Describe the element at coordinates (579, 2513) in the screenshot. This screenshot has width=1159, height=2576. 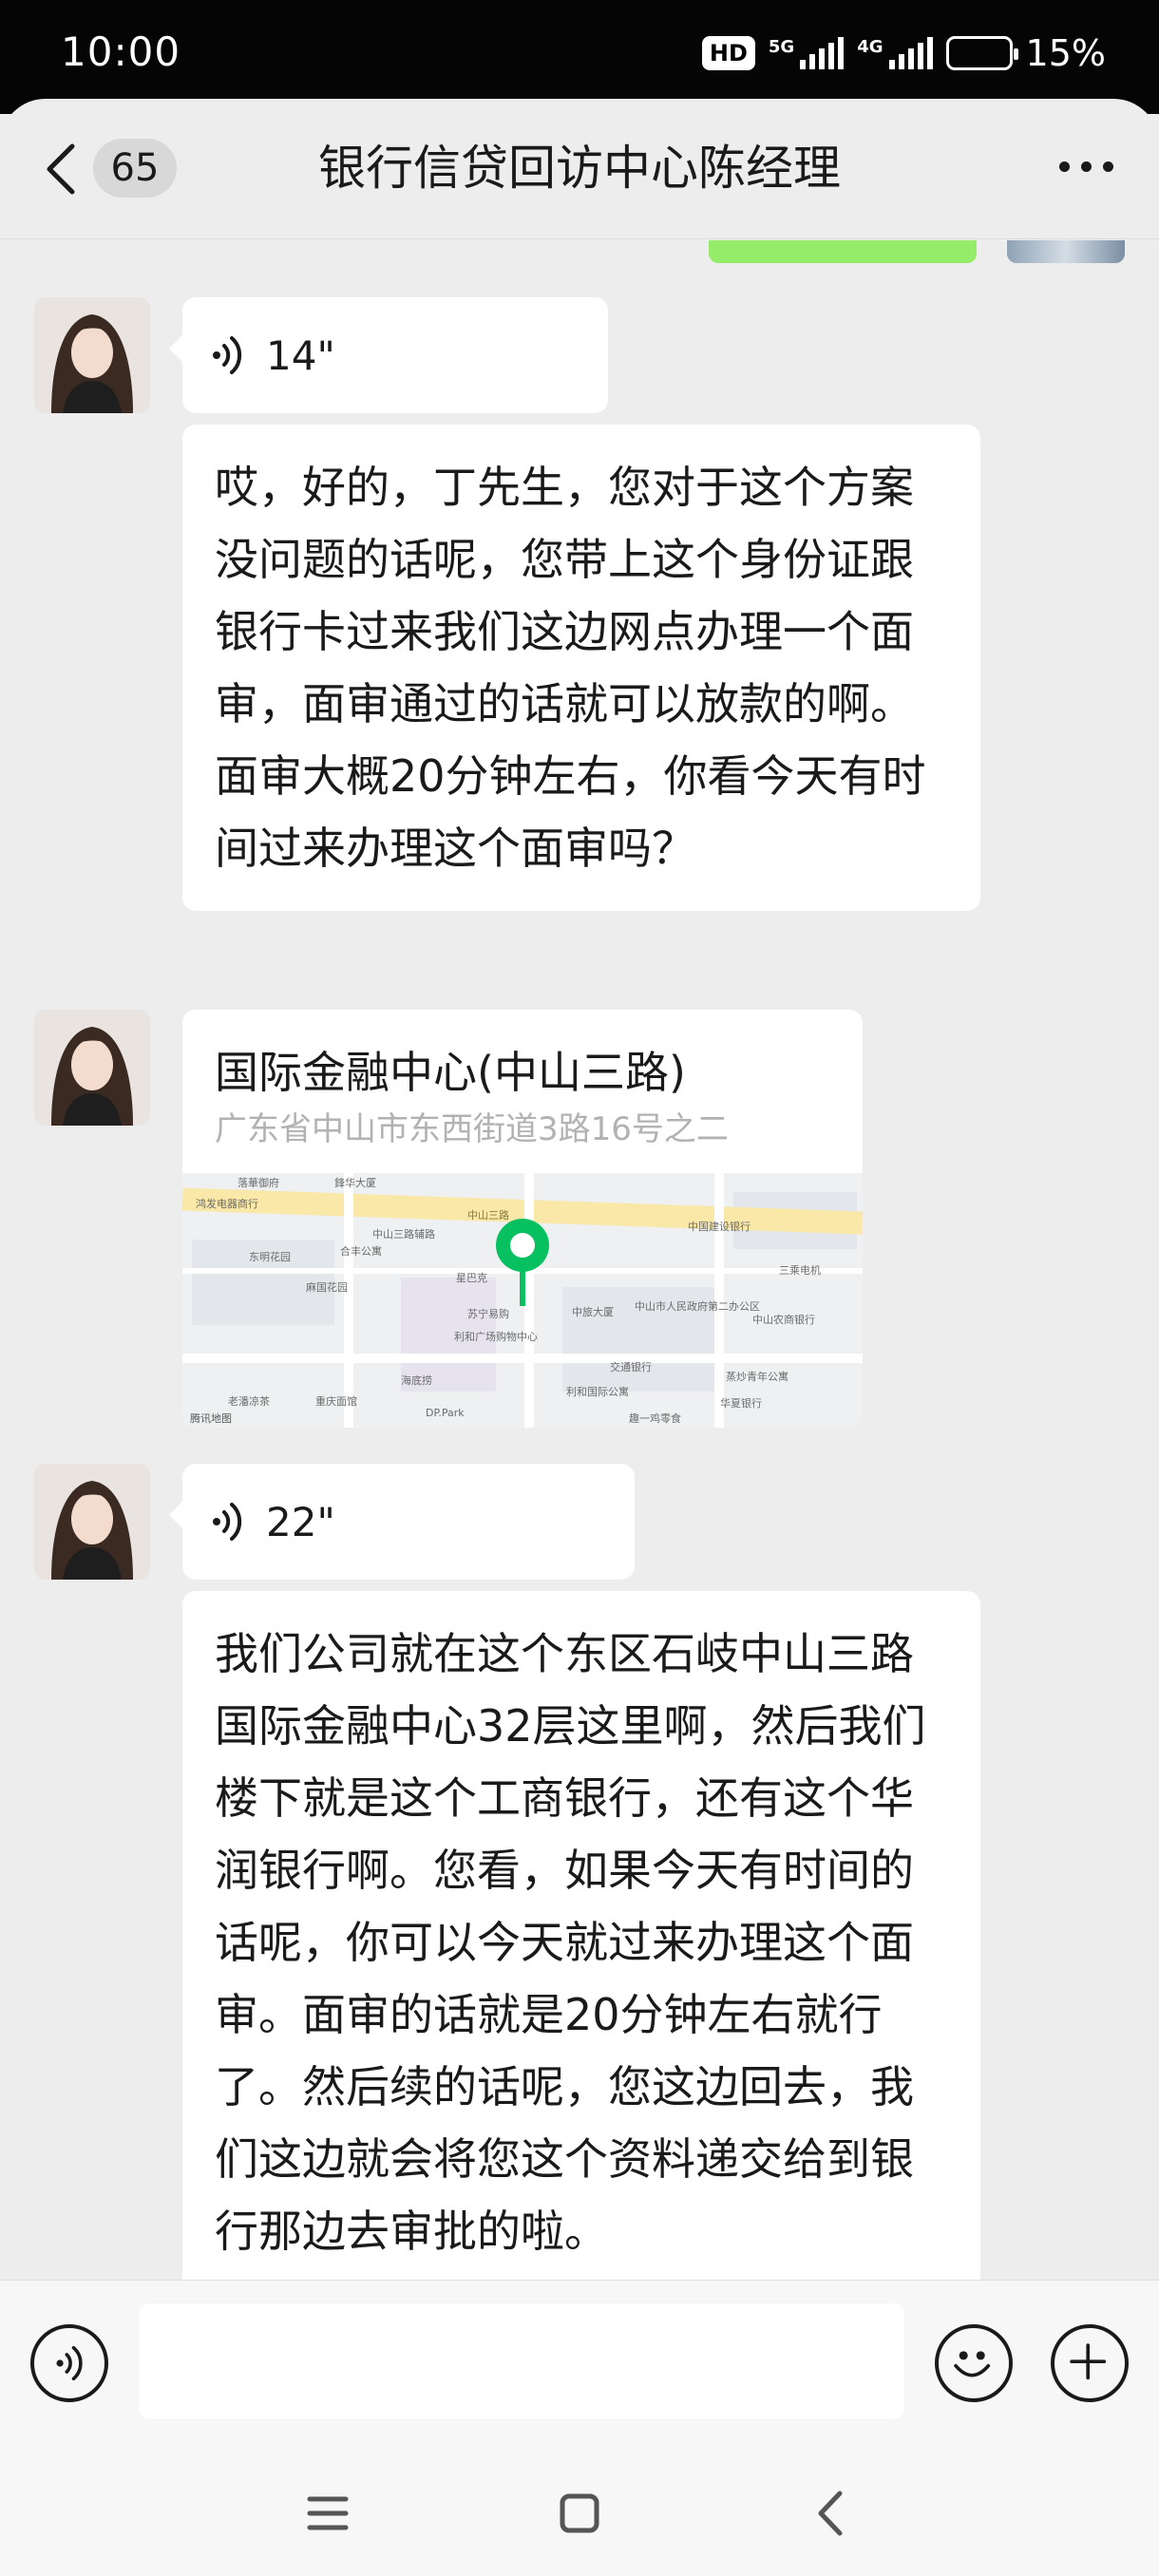
I see `home-square-icon` at that location.